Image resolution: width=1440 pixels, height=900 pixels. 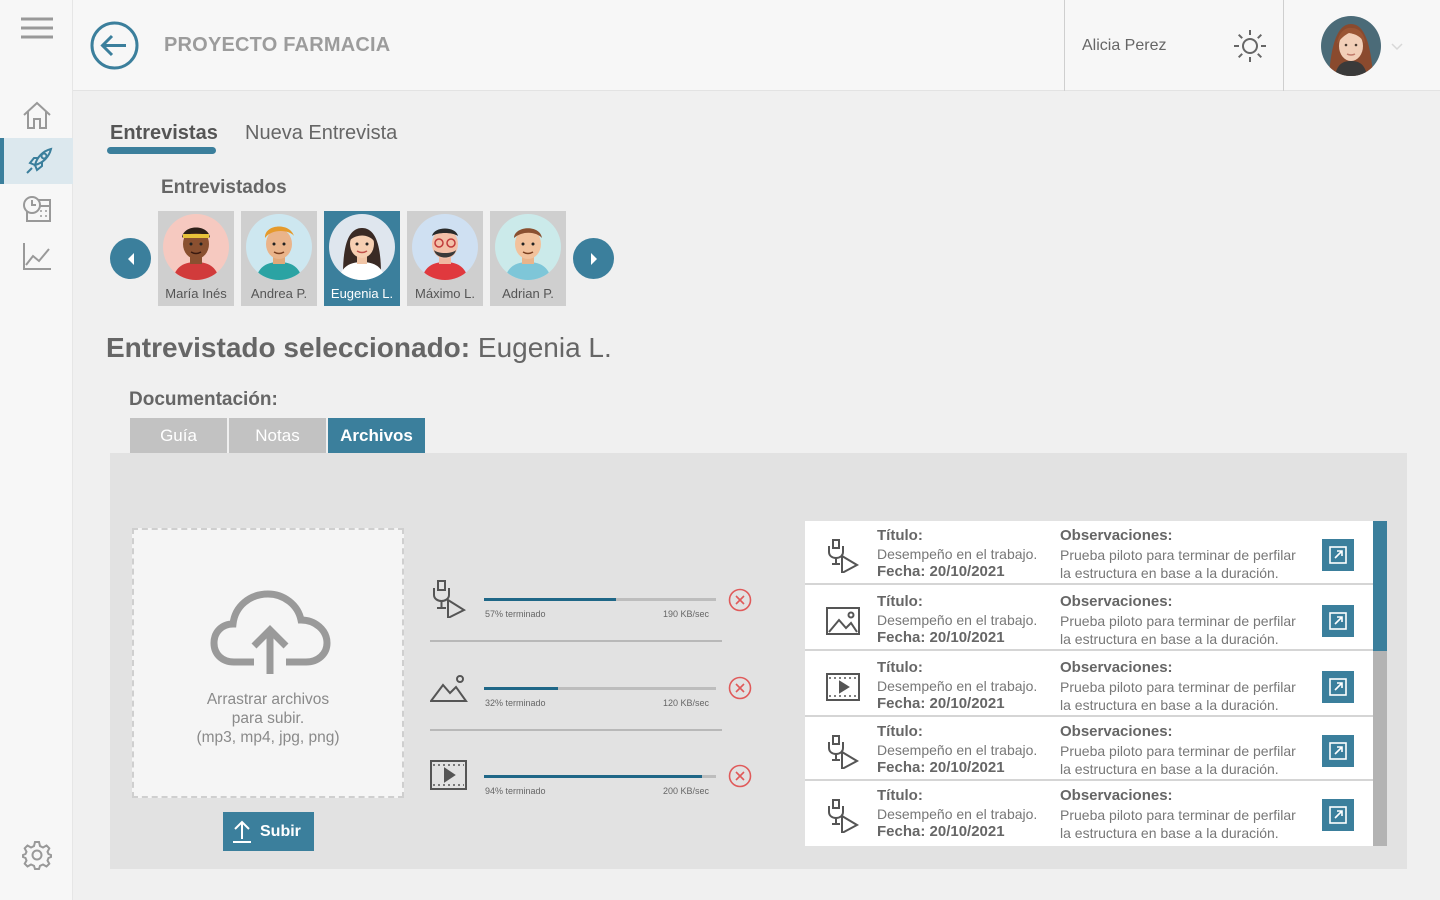 I want to click on doc-tab-archivos: Archivos, so click(x=376, y=435).